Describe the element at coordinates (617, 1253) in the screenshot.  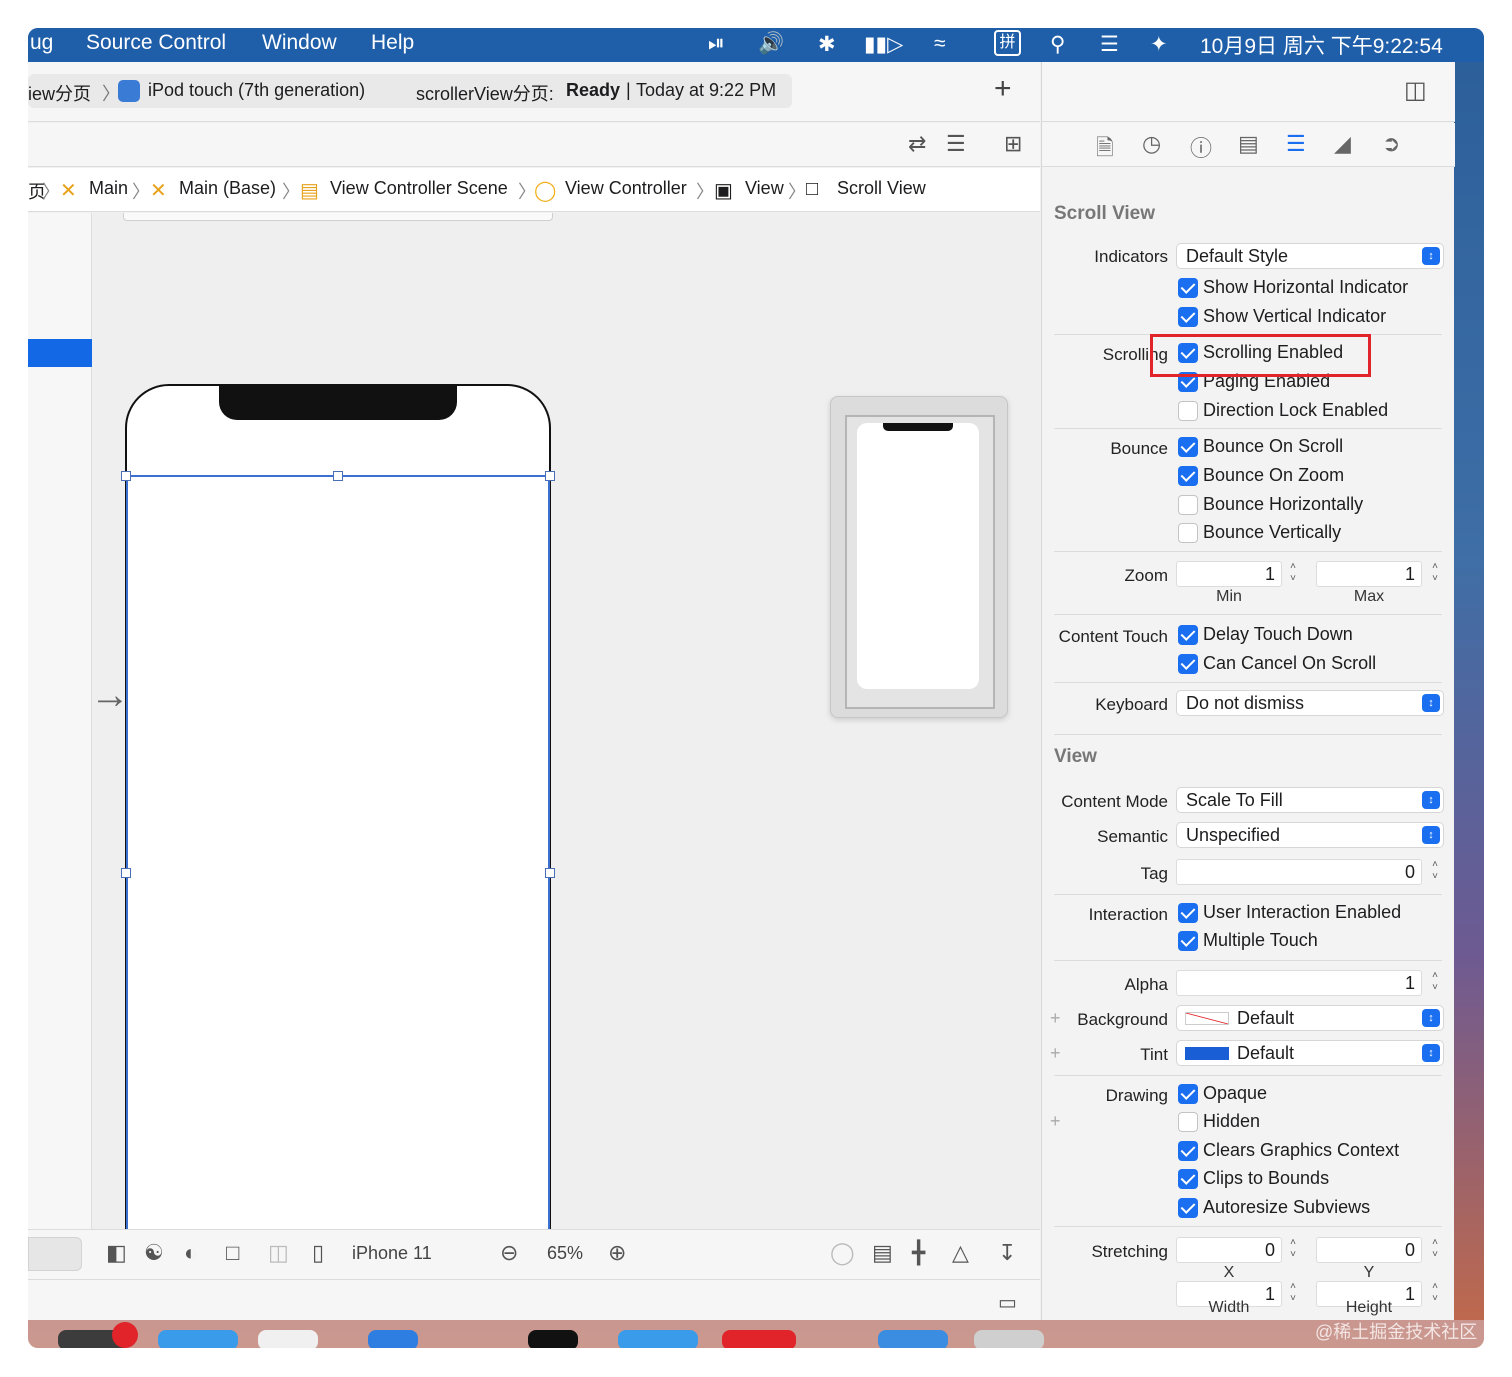
I see `zoom-in-icon: ⊕` at that location.